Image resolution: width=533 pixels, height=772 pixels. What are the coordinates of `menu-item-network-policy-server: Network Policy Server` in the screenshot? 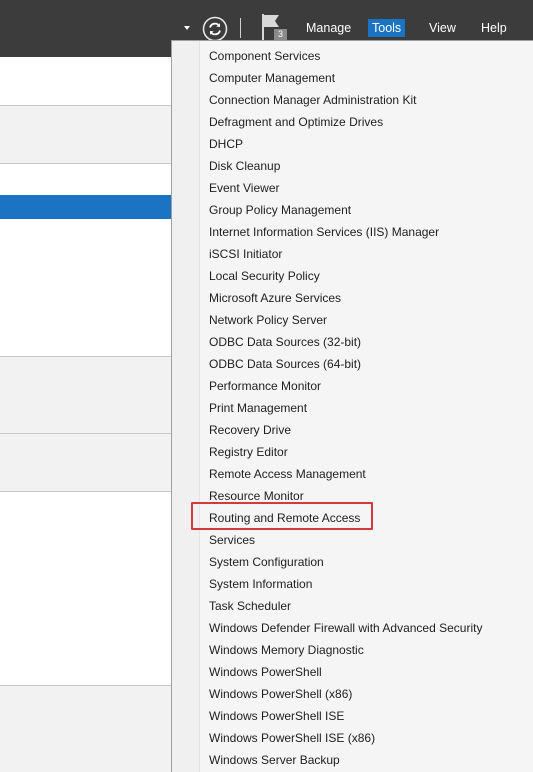 It's located at (268, 320).